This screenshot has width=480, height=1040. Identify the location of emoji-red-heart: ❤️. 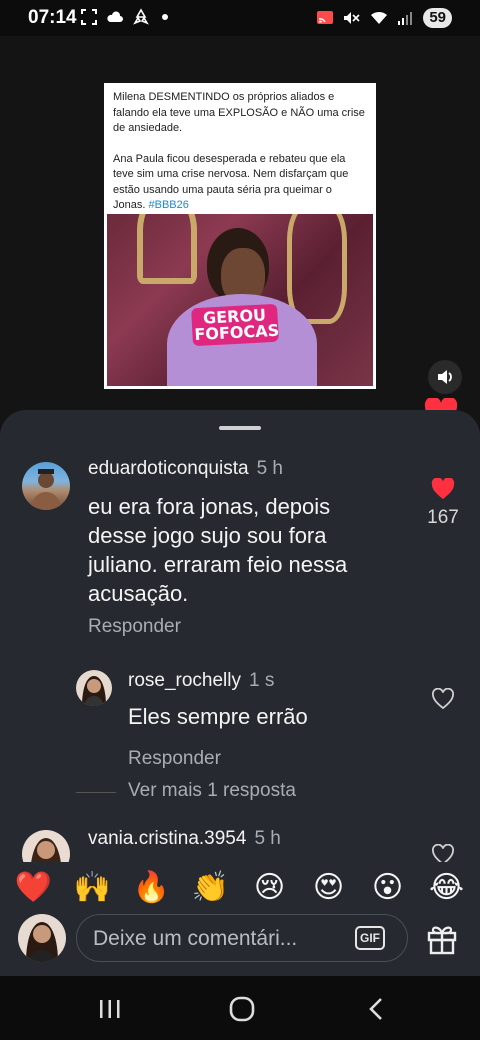
(34, 888).